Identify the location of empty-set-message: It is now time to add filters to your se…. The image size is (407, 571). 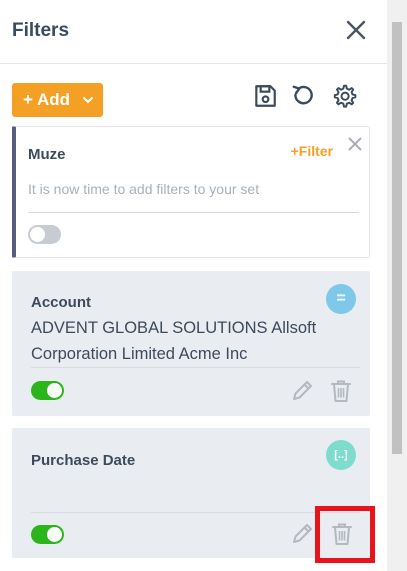
(144, 189).